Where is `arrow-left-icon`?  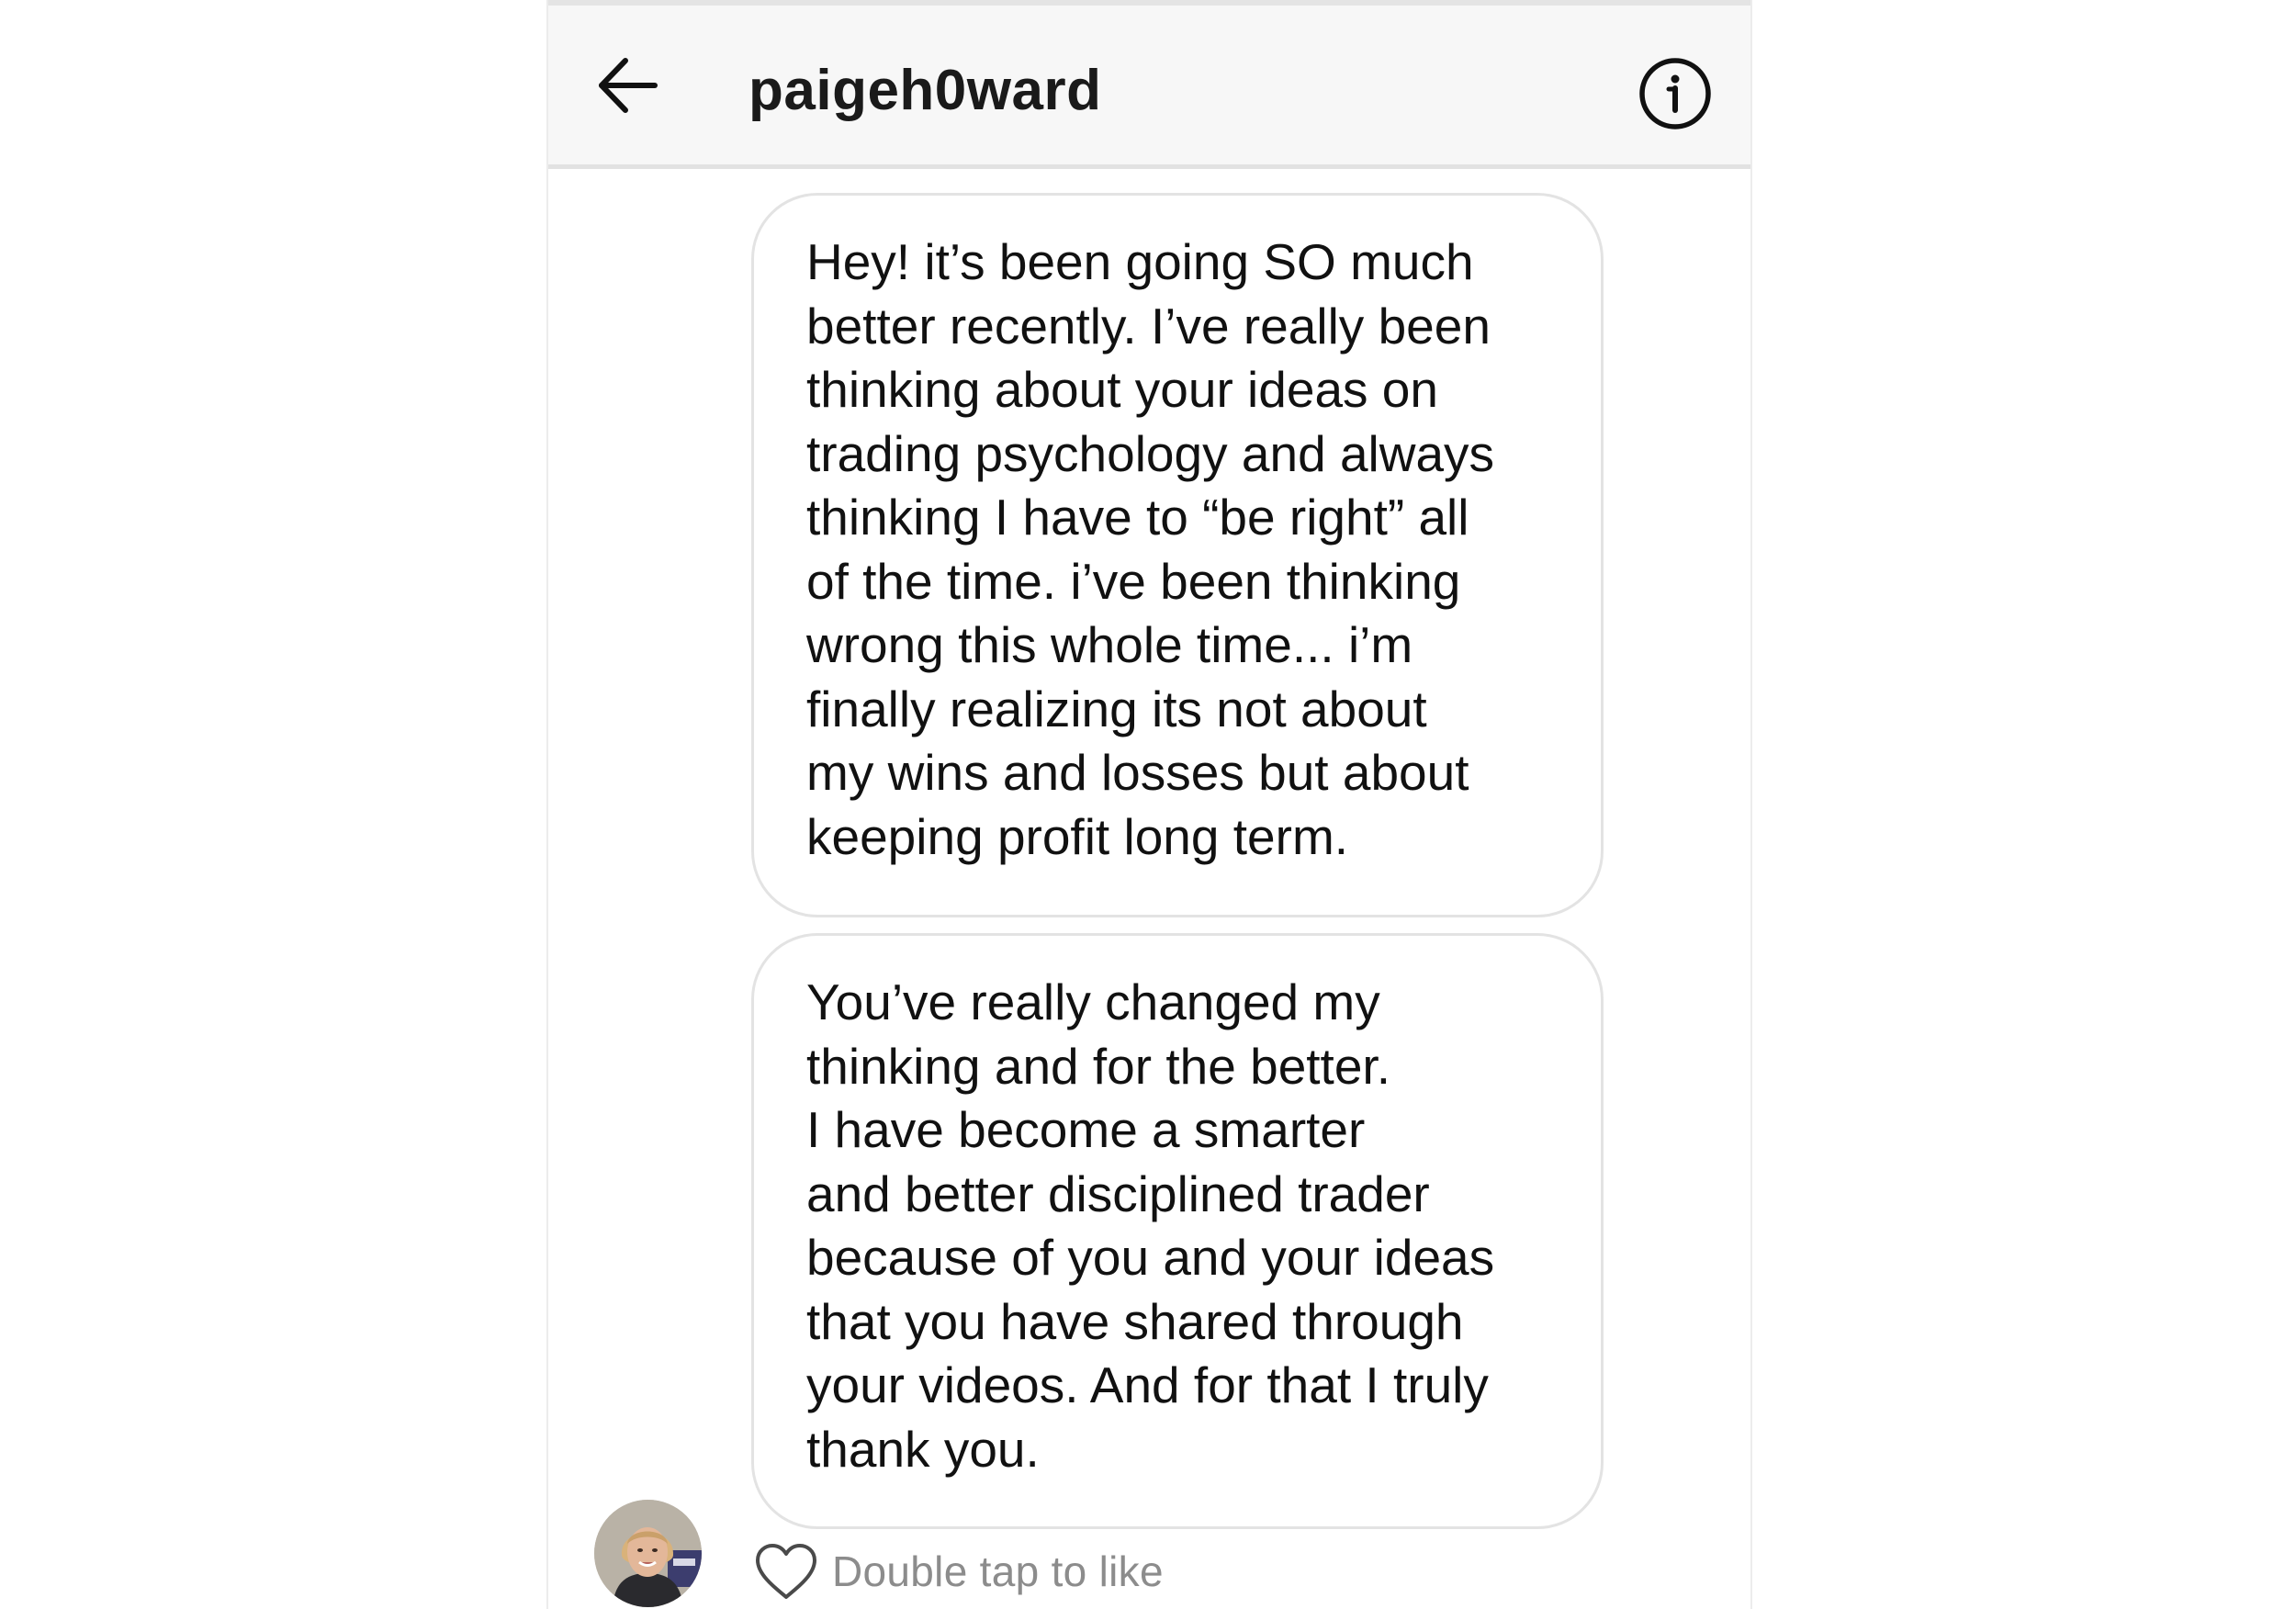 arrow-left-icon is located at coordinates (628, 85).